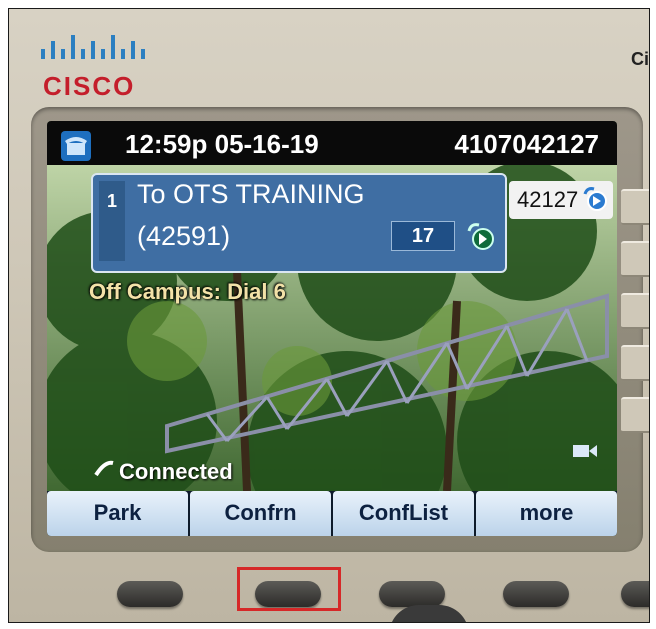 The height and width of the screenshot is (629, 656). Describe the element at coordinates (548, 199) in the screenshot. I see `extension-number: 42127` at that location.